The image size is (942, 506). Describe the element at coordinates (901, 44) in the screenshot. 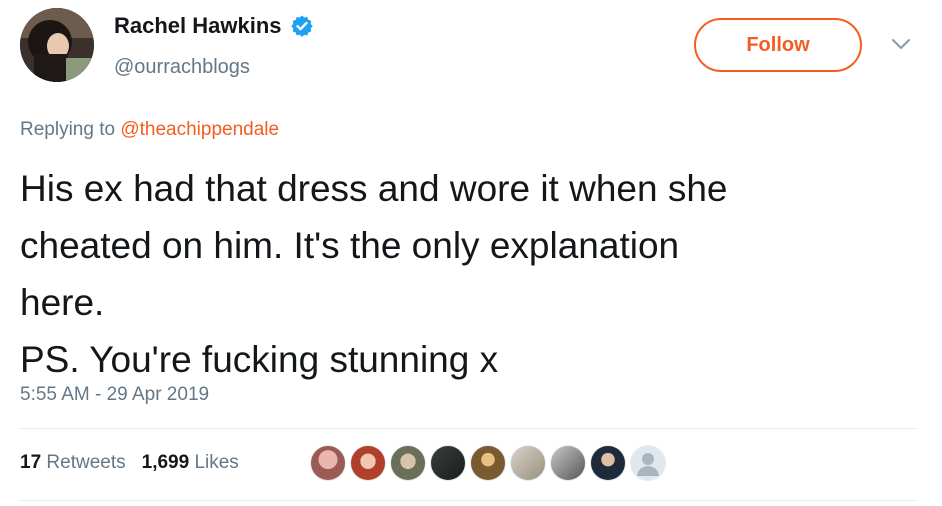

I see `chevron-down-icon` at that location.